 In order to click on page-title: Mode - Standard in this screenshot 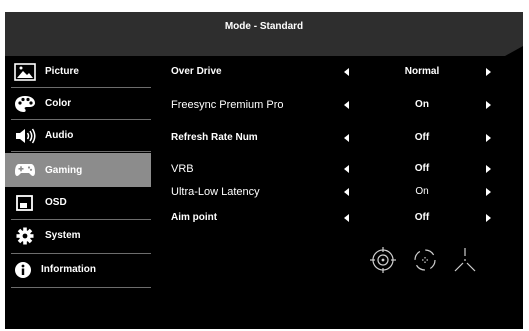, I will do `click(264, 26)`.